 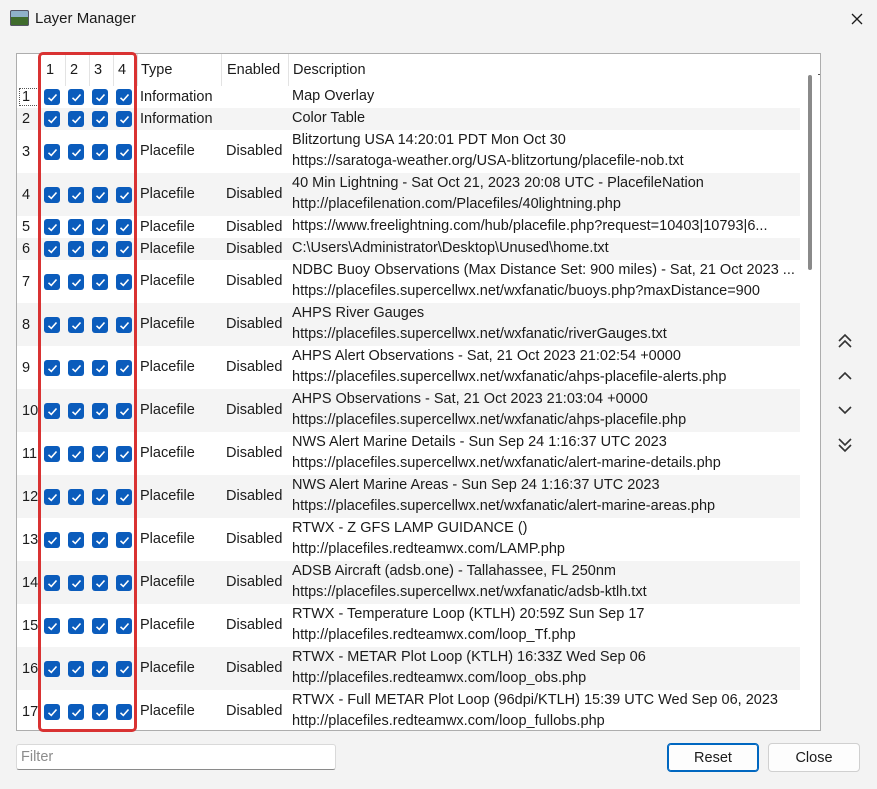 What do you see at coordinates (29, 324) in the screenshot?
I see `row-number: 8` at bounding box center [29, 324].